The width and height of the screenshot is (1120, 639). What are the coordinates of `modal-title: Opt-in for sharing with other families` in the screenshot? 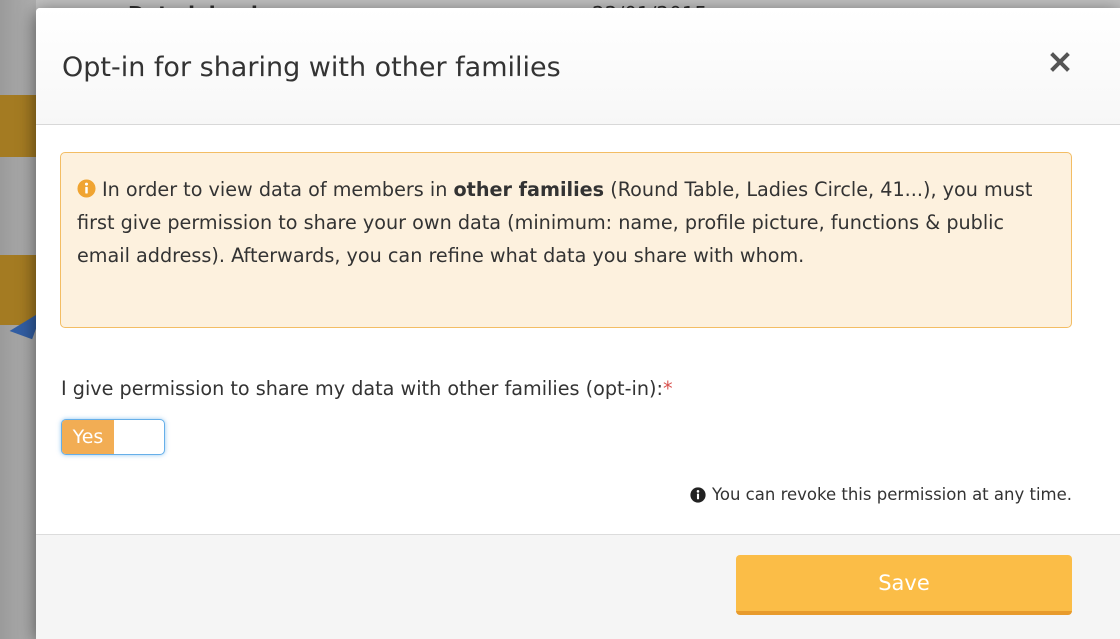 It's located at (311, 67).